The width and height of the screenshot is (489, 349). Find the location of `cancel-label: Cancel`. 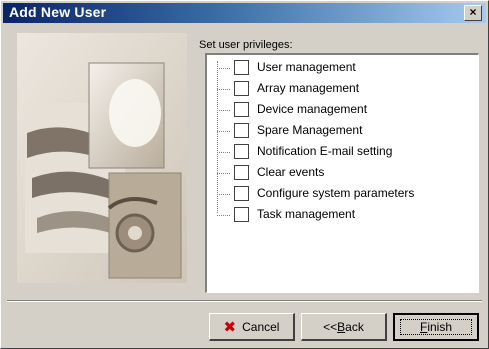

cancel-label: Cancel is located at coordinates (261, 326).